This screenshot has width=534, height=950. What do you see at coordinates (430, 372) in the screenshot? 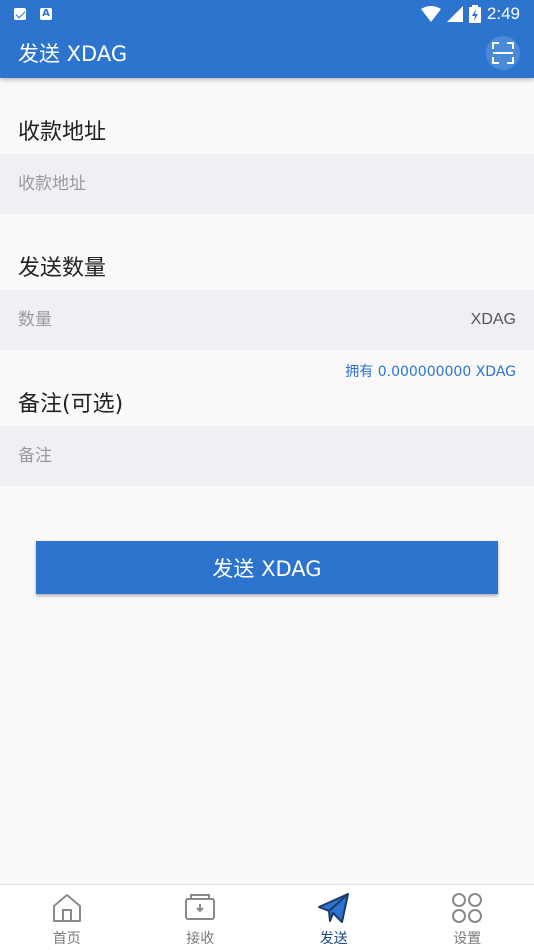
I see `available-balance: 拥有 0.000000000 XDAG` at bounding box center [430, 372].